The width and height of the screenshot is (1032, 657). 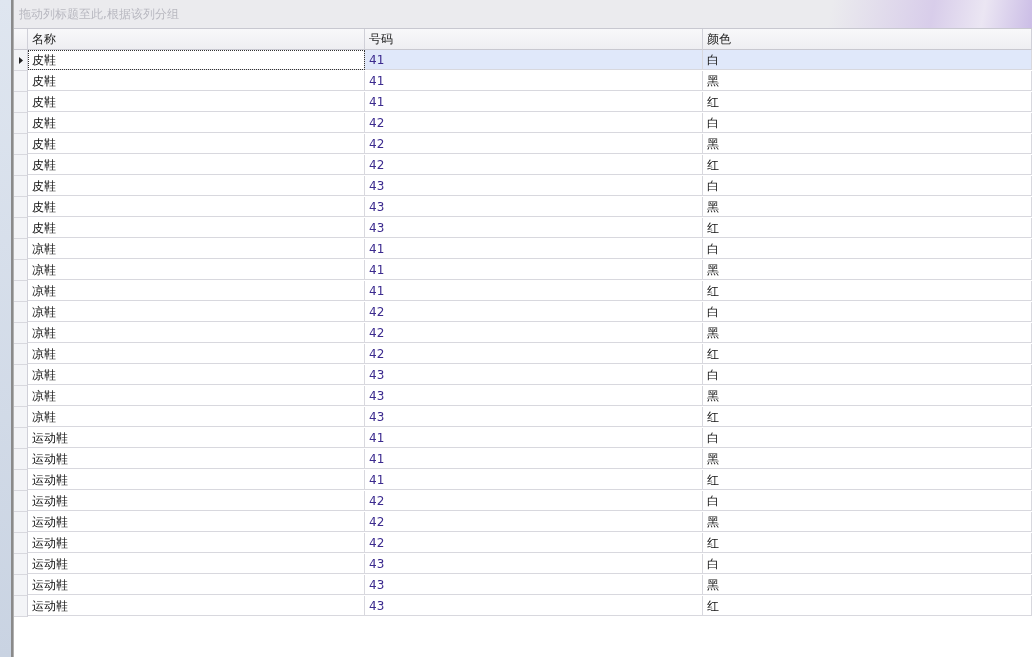 What do you see at coordinates (867, 39) in the screenshot?
I see `column-header: 颜色` at bounding box center [867, 39].